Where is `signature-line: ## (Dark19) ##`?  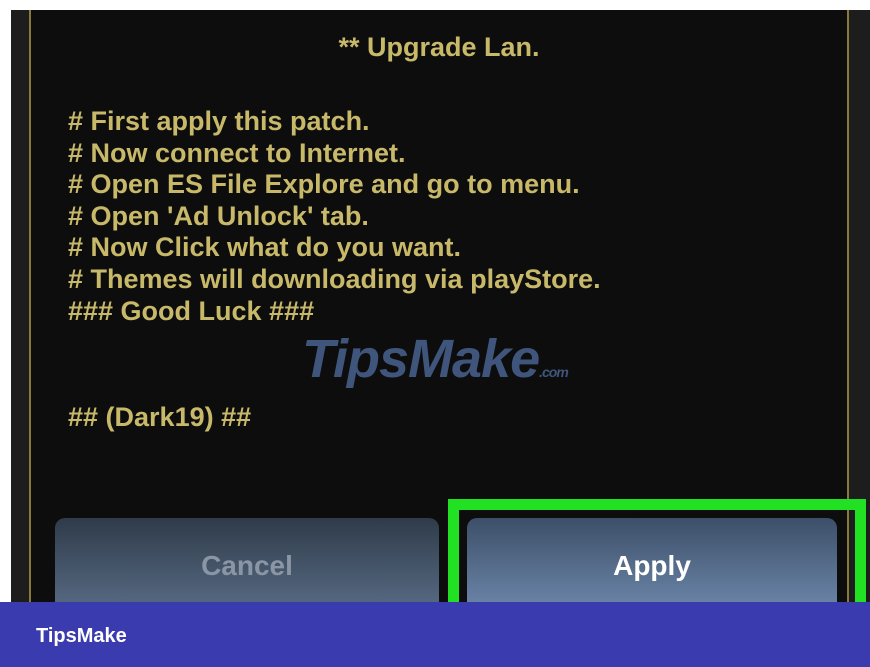 signature-line: ## (Dark19) ## is located at coordinates (160, 417).